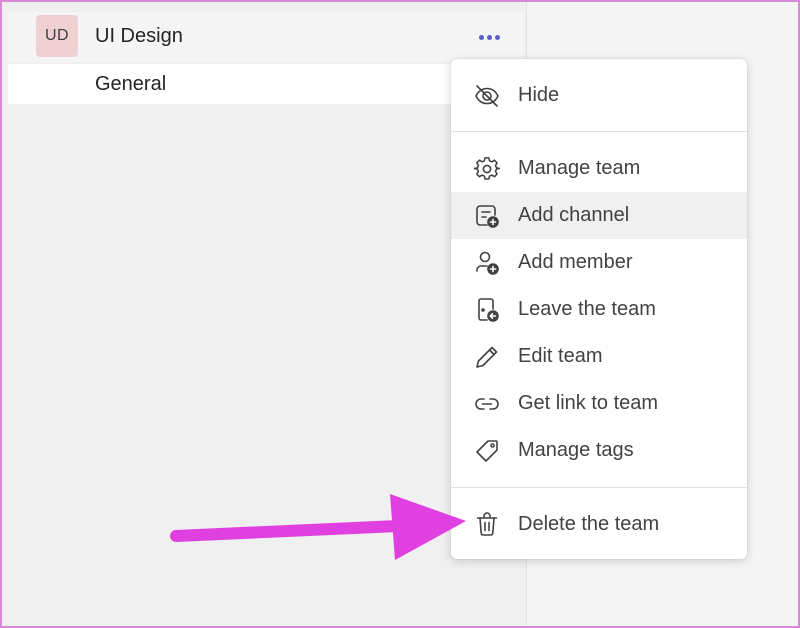 Image resolution: width=800 pixels, height=628 pixels. Describe the element at coordinates (599, 95) in the screenshot. I see `menu-item-hide: Hide` at that location.